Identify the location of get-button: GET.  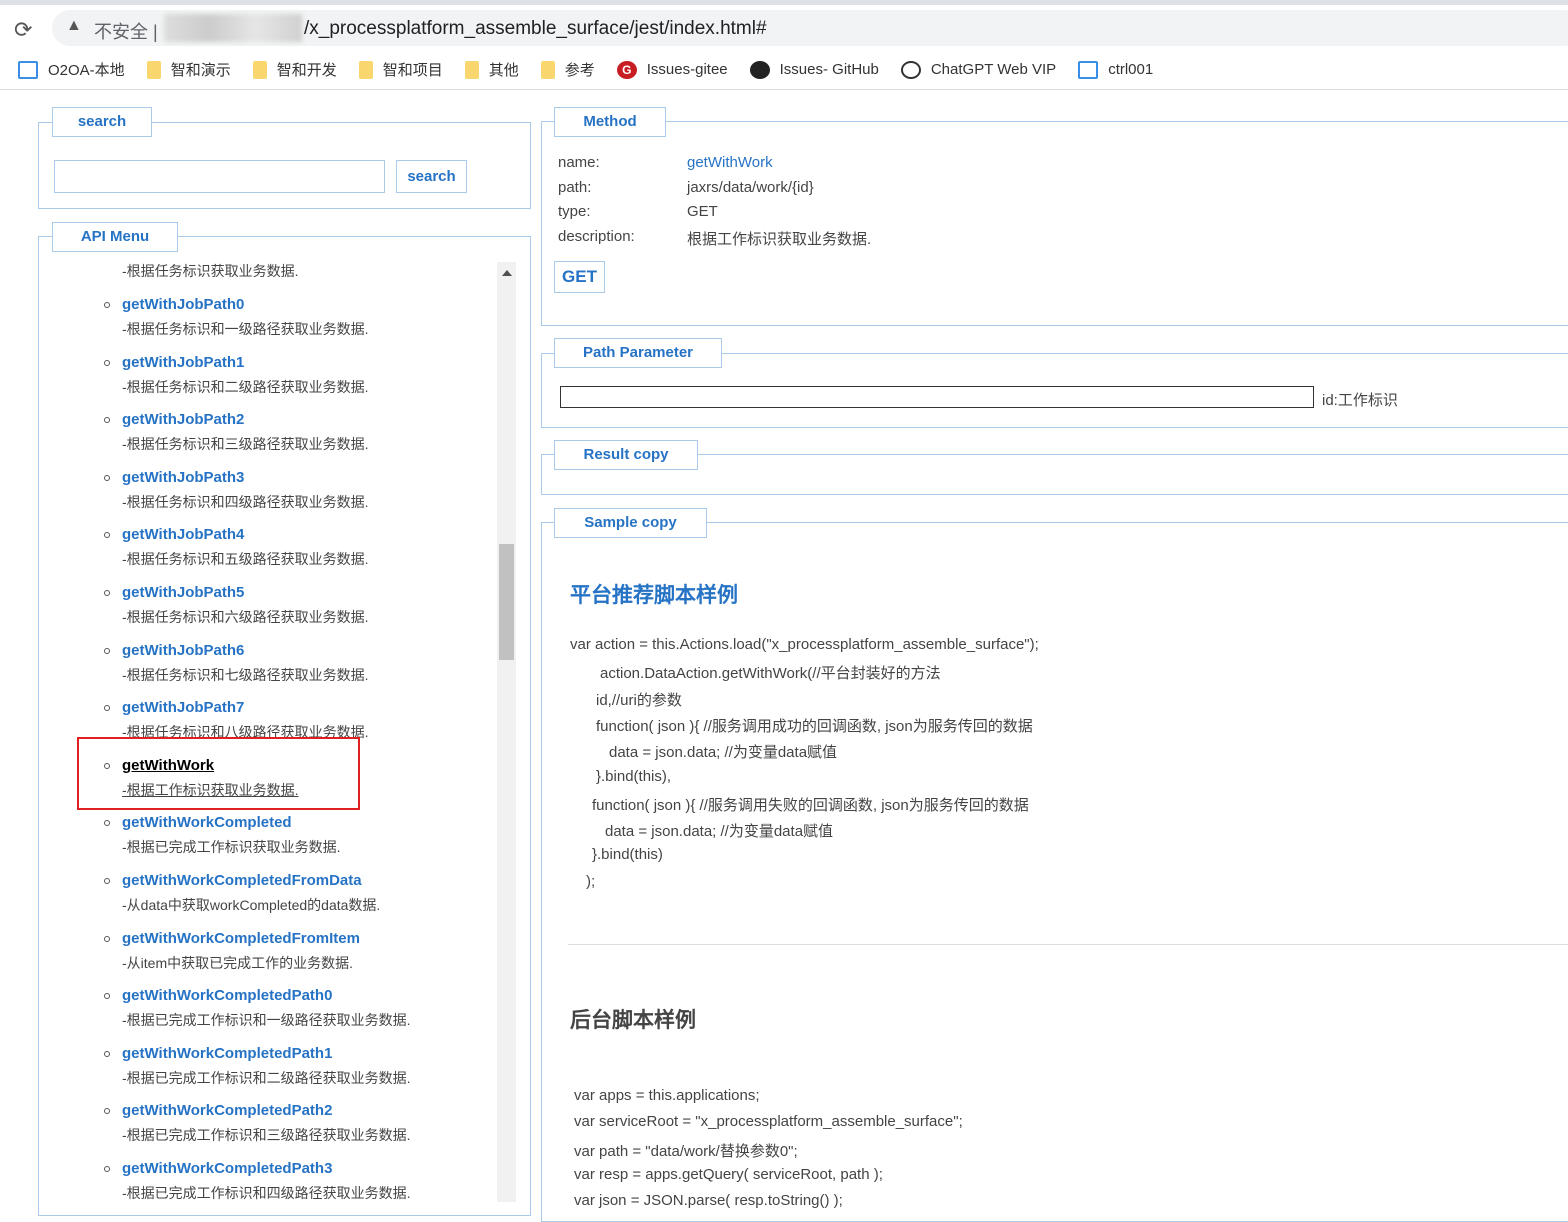
(579, 277).